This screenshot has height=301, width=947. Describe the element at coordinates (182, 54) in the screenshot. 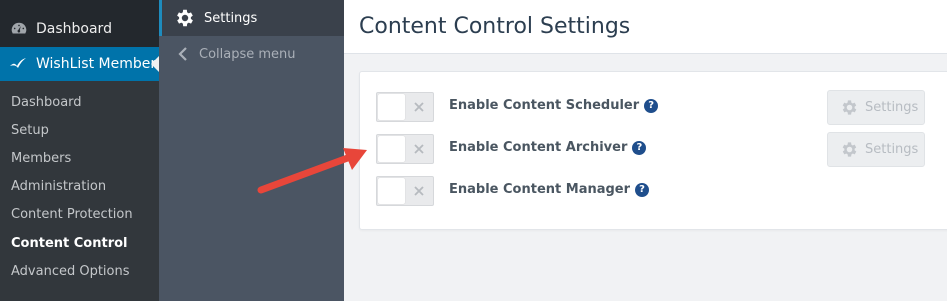

I see `chevron-left-icon` at that location.